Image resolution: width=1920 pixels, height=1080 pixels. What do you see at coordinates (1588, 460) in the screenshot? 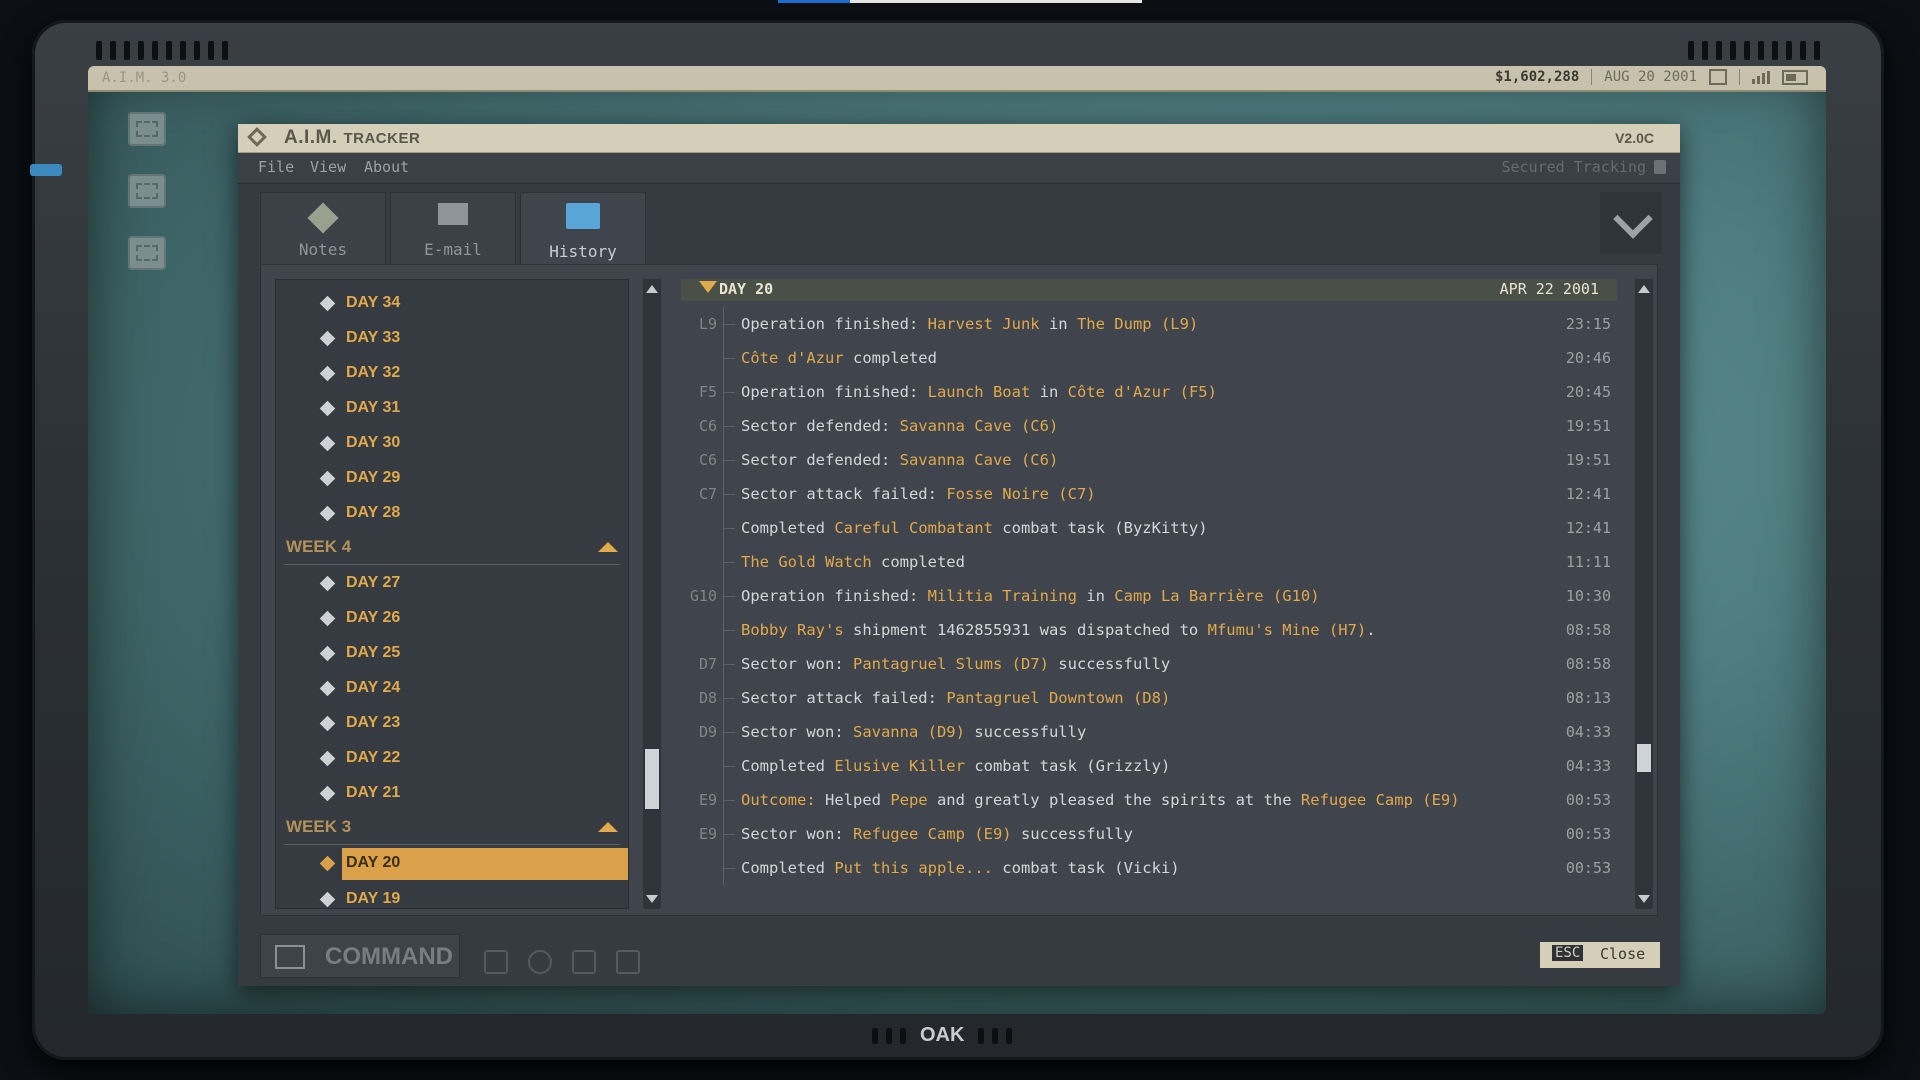
I see `log-time: 19:51` at bounding box center [1588, 460].